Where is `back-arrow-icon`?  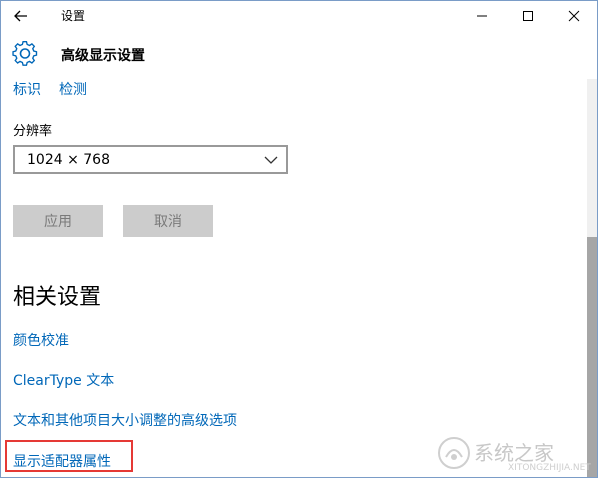
back-arrow-icon is located at coordinates (20, 16).